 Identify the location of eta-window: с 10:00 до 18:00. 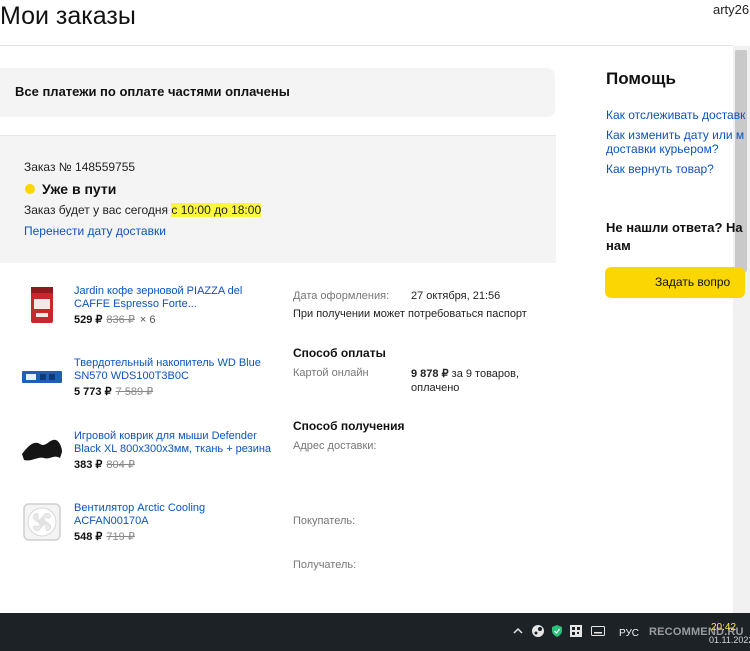
(216, 210).